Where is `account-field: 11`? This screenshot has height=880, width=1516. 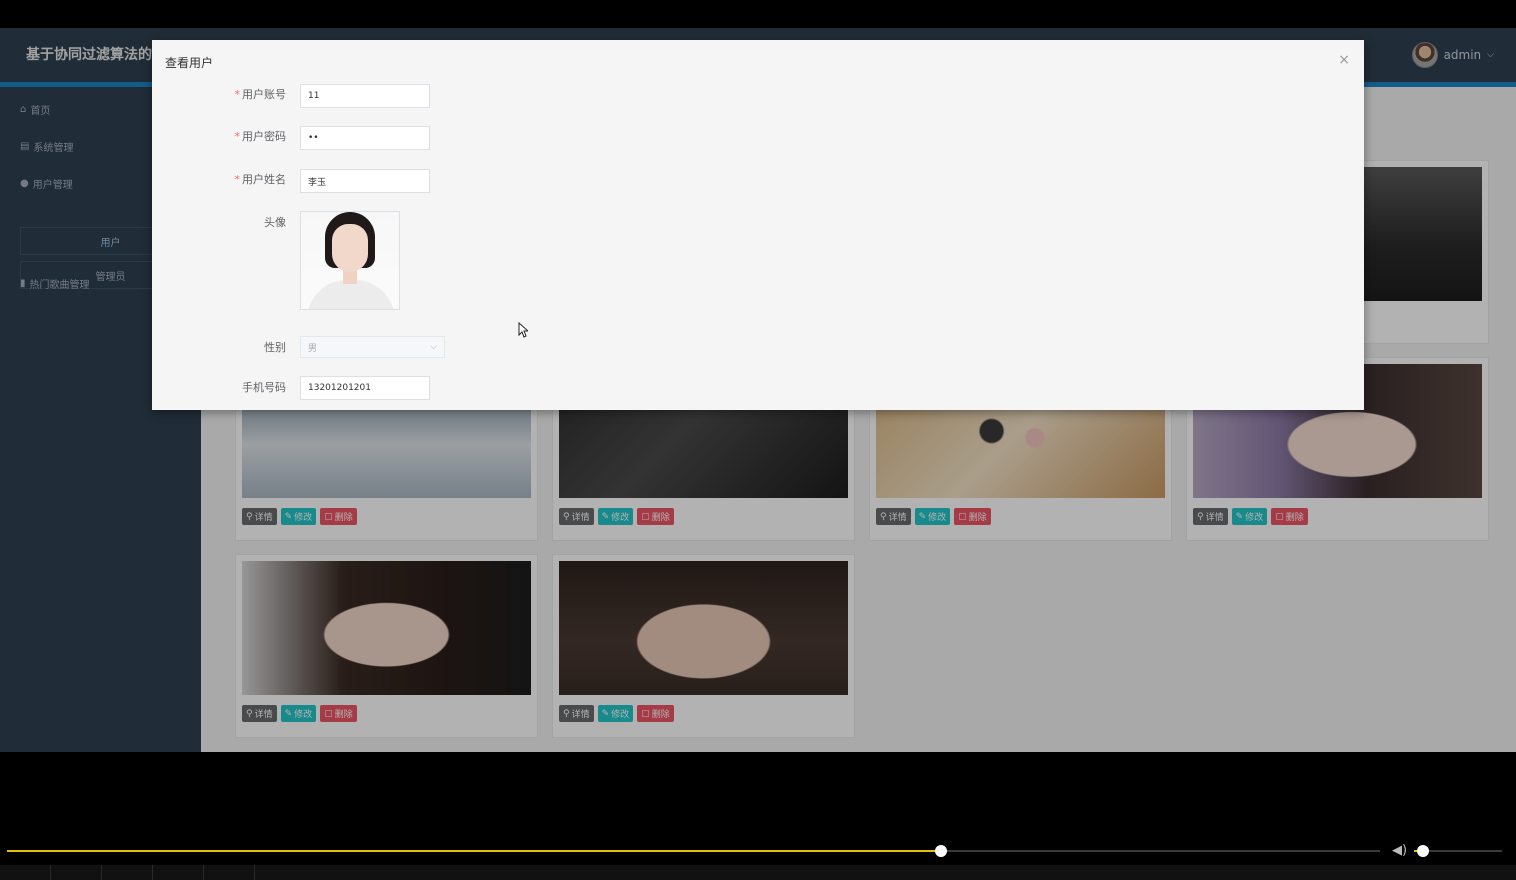
account-field: 11 is located at coordinates (365, 96).